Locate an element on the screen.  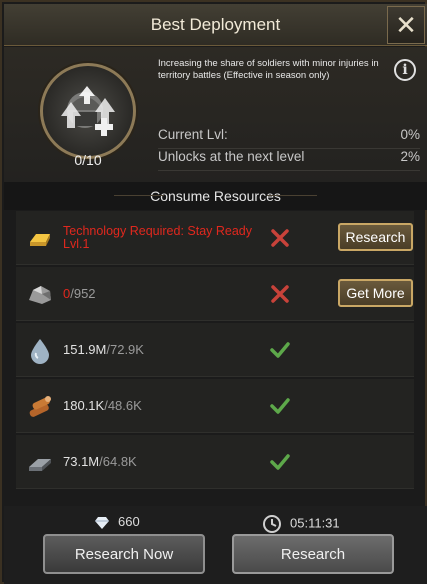
research-now-button: Research Now is located at coordinates (124, 554).